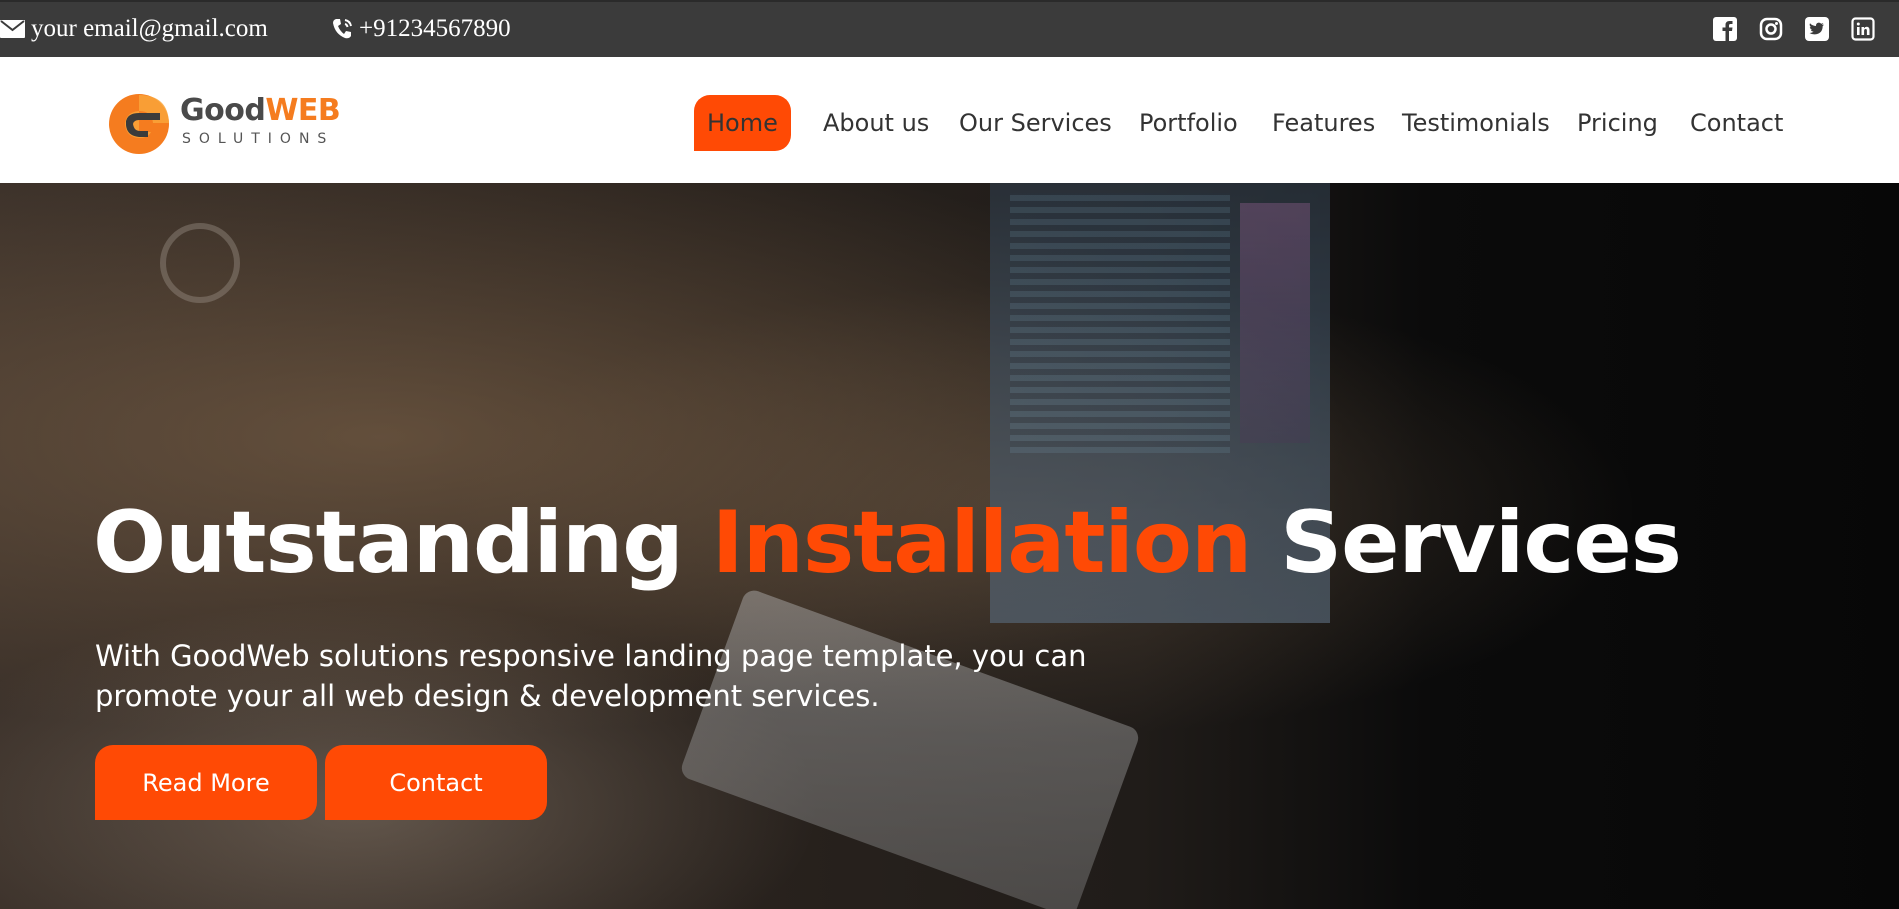 Image resolution: width=1899 pixels, height=909 pixels. What do you see at coordinates (1725, 29) in the screenshot?
I see `facebook-icon` at bounding box center [1725, 29].